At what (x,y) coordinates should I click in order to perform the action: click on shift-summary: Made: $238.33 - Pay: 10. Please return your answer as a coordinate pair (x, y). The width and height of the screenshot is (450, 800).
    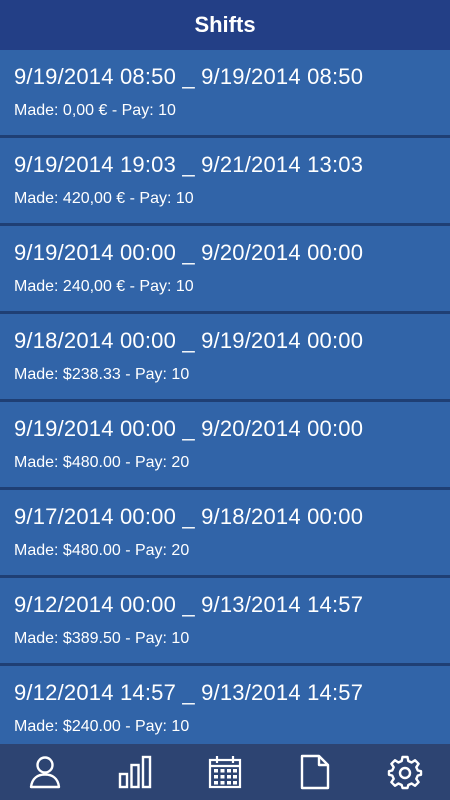
    Looking at the image, I should click on (102, 374).